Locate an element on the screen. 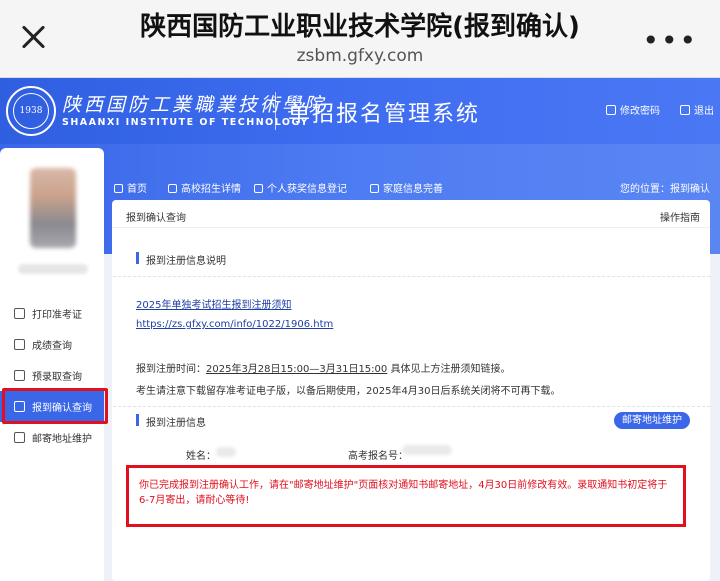 The width and height of the screenshot is (720, 581). nav-home: 首页 is located at coordinates (130, 187).